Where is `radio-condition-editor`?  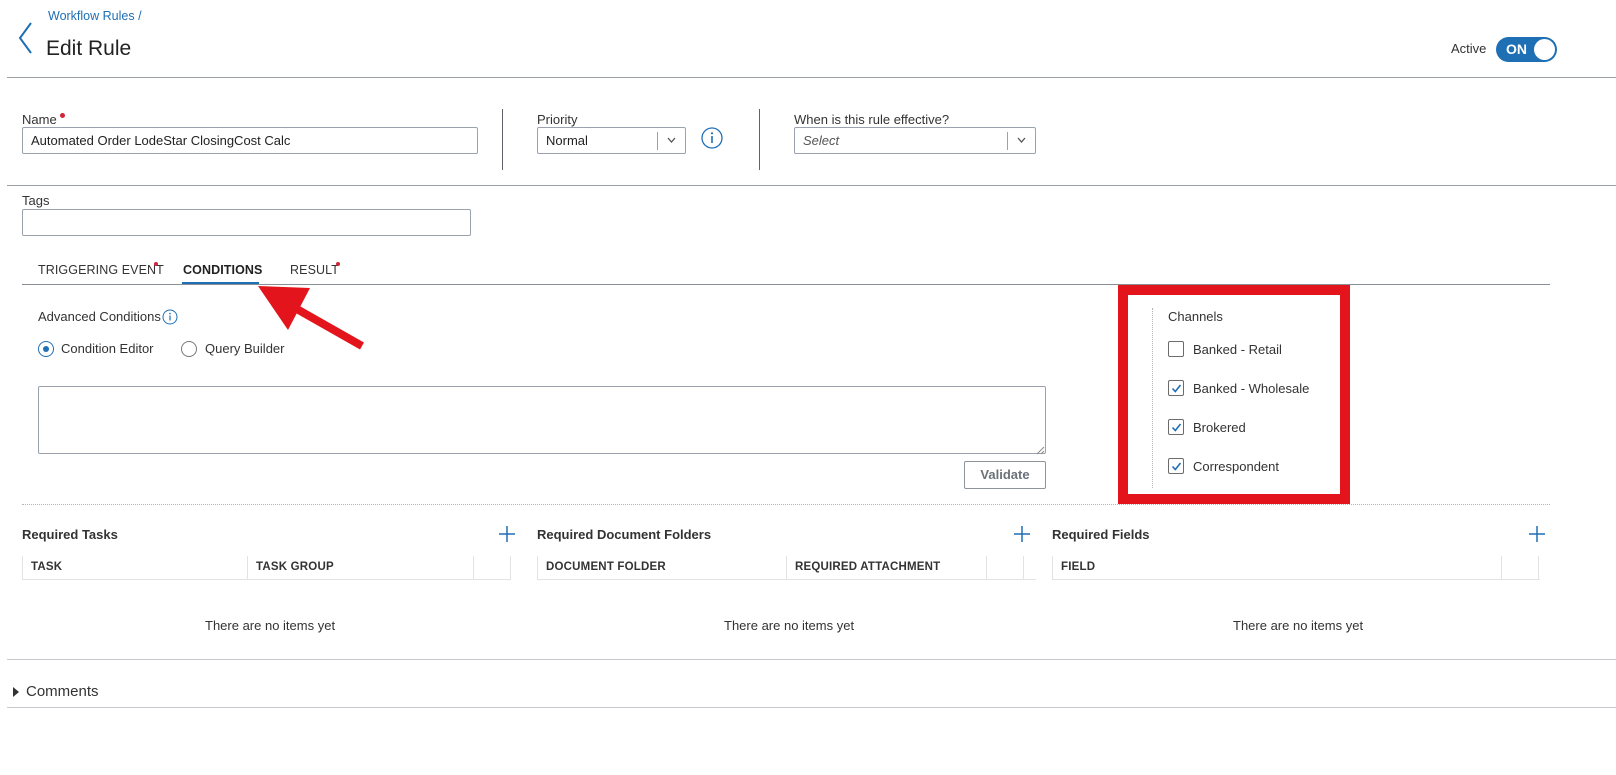
radio-condition-editor is located at coordinates (46, 349).